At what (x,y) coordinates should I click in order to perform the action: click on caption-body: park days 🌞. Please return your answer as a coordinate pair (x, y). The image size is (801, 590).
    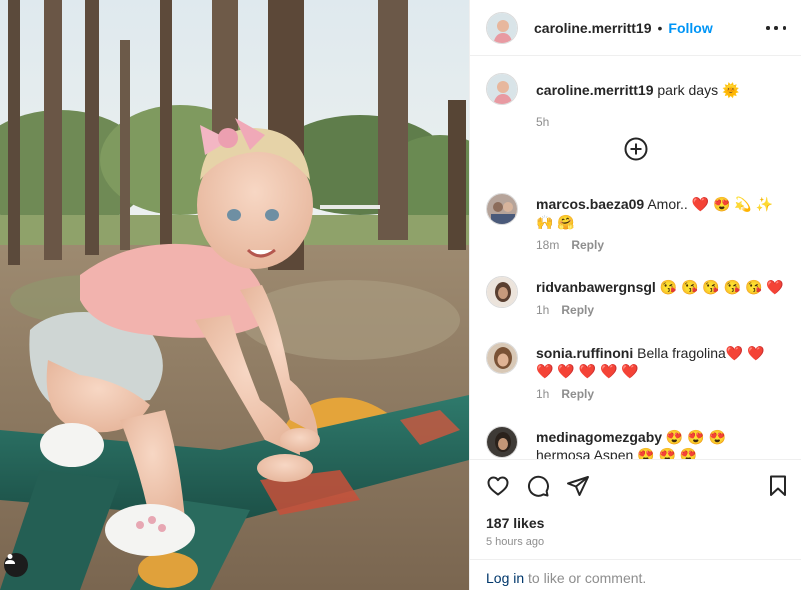
    Looking at the image, I should click on (698, 90).